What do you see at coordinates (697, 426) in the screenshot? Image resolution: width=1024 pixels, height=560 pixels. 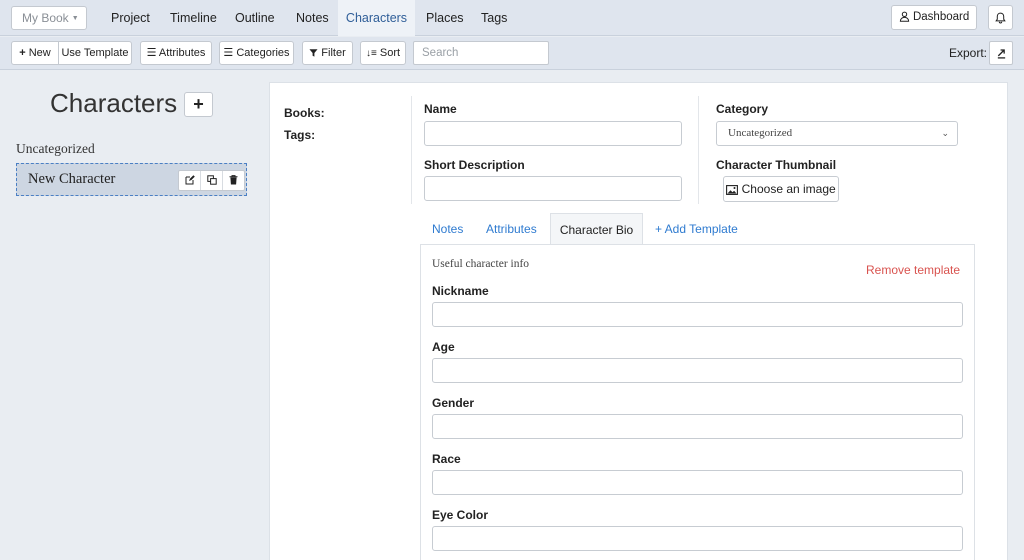 I see `gender-input` at bounding box center [697, 426].